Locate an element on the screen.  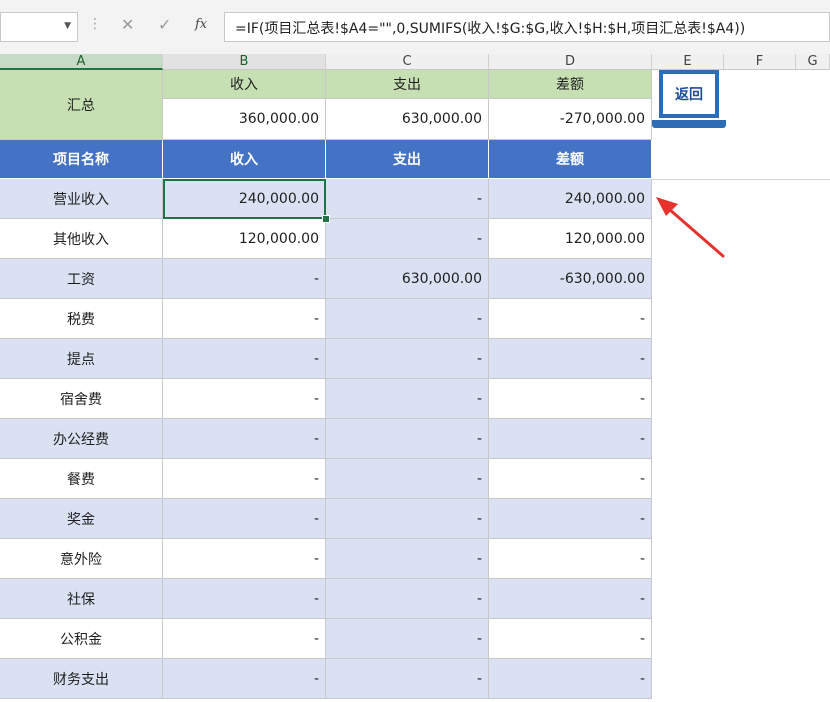
summary-header-difference: 差额 is located at coordinates (570, 84).